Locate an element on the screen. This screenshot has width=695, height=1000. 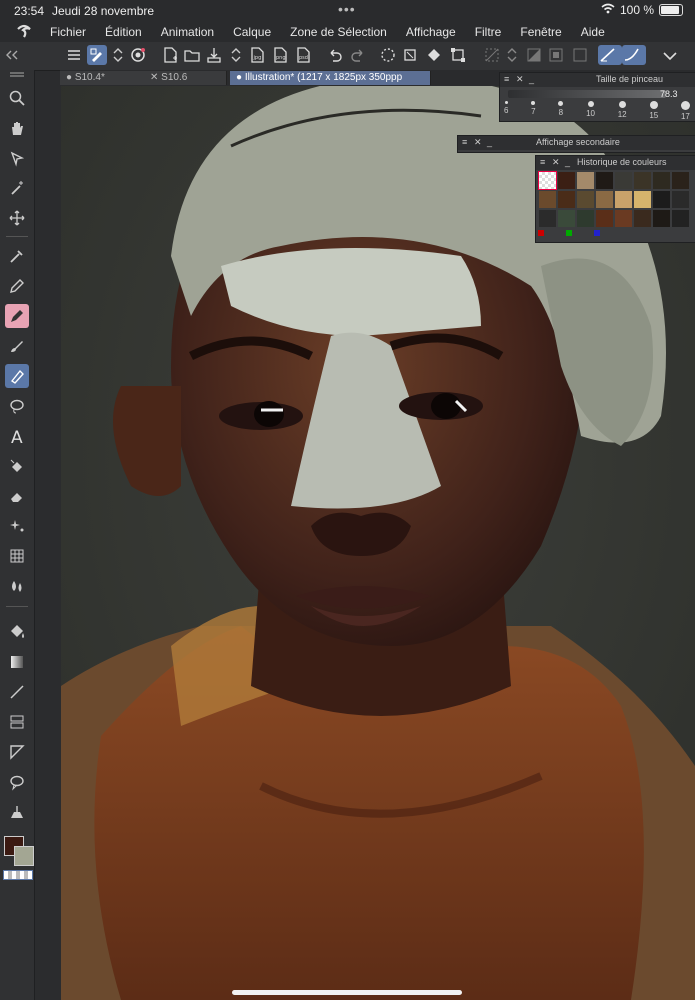
balloon-icon is located at coordinates (17, 782).